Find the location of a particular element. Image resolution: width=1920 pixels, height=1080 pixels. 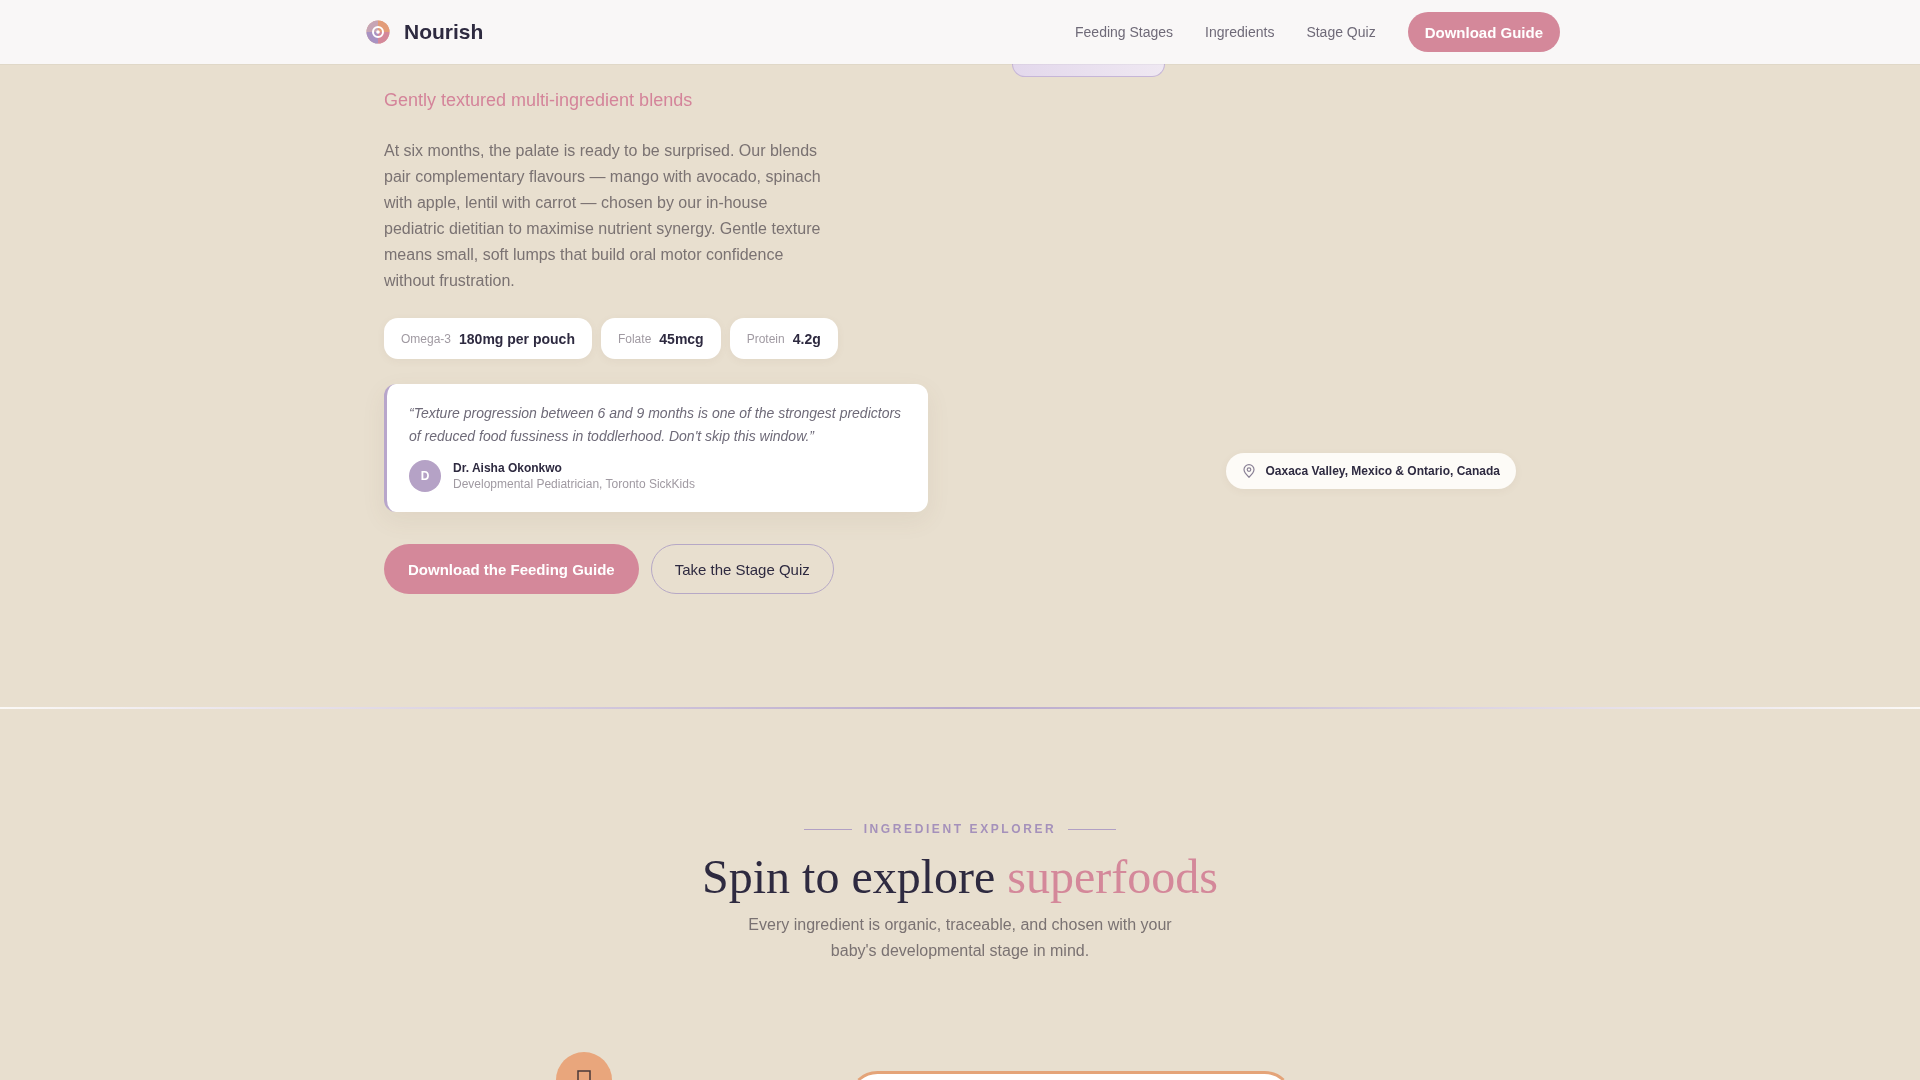

primary-button: Download the Feeding Guide is located at coordinates (511, 569).